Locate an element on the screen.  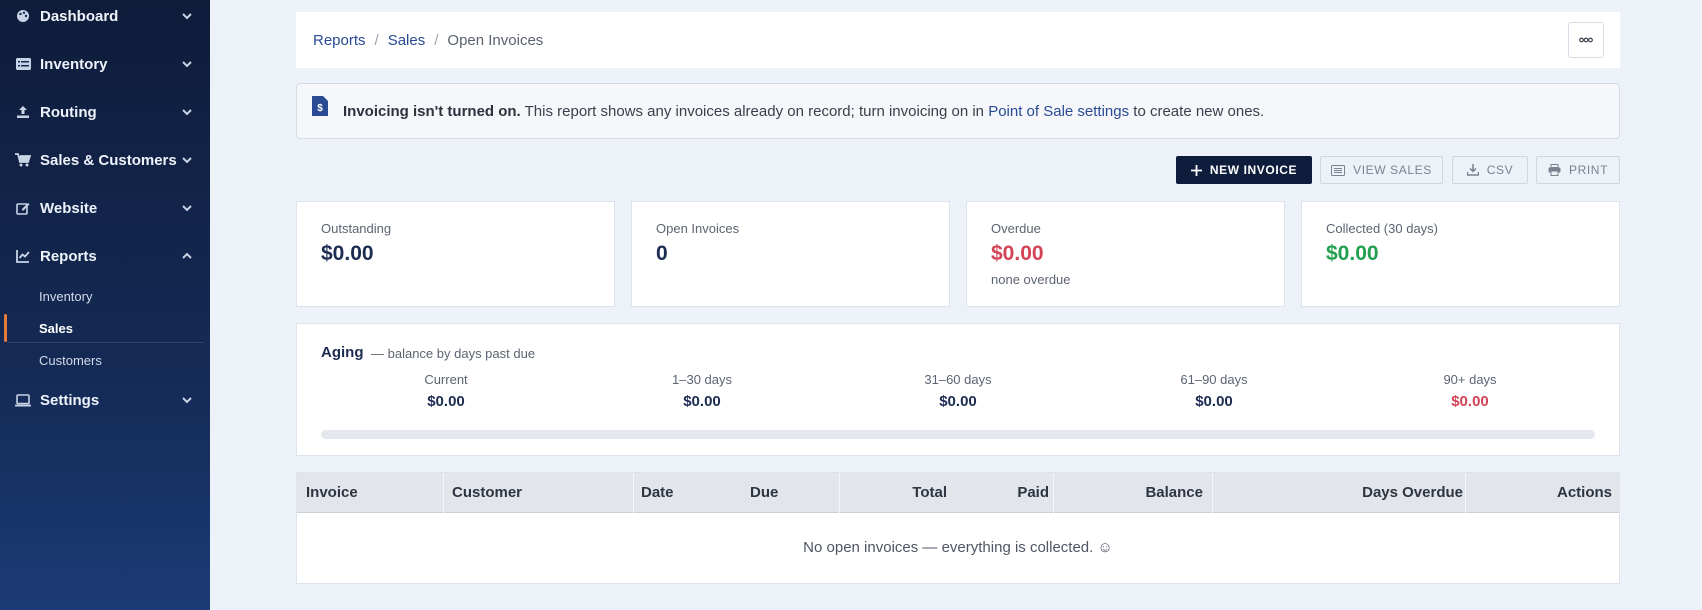
notice-tail: to create new ones. is located at coordinates (1197, 111).